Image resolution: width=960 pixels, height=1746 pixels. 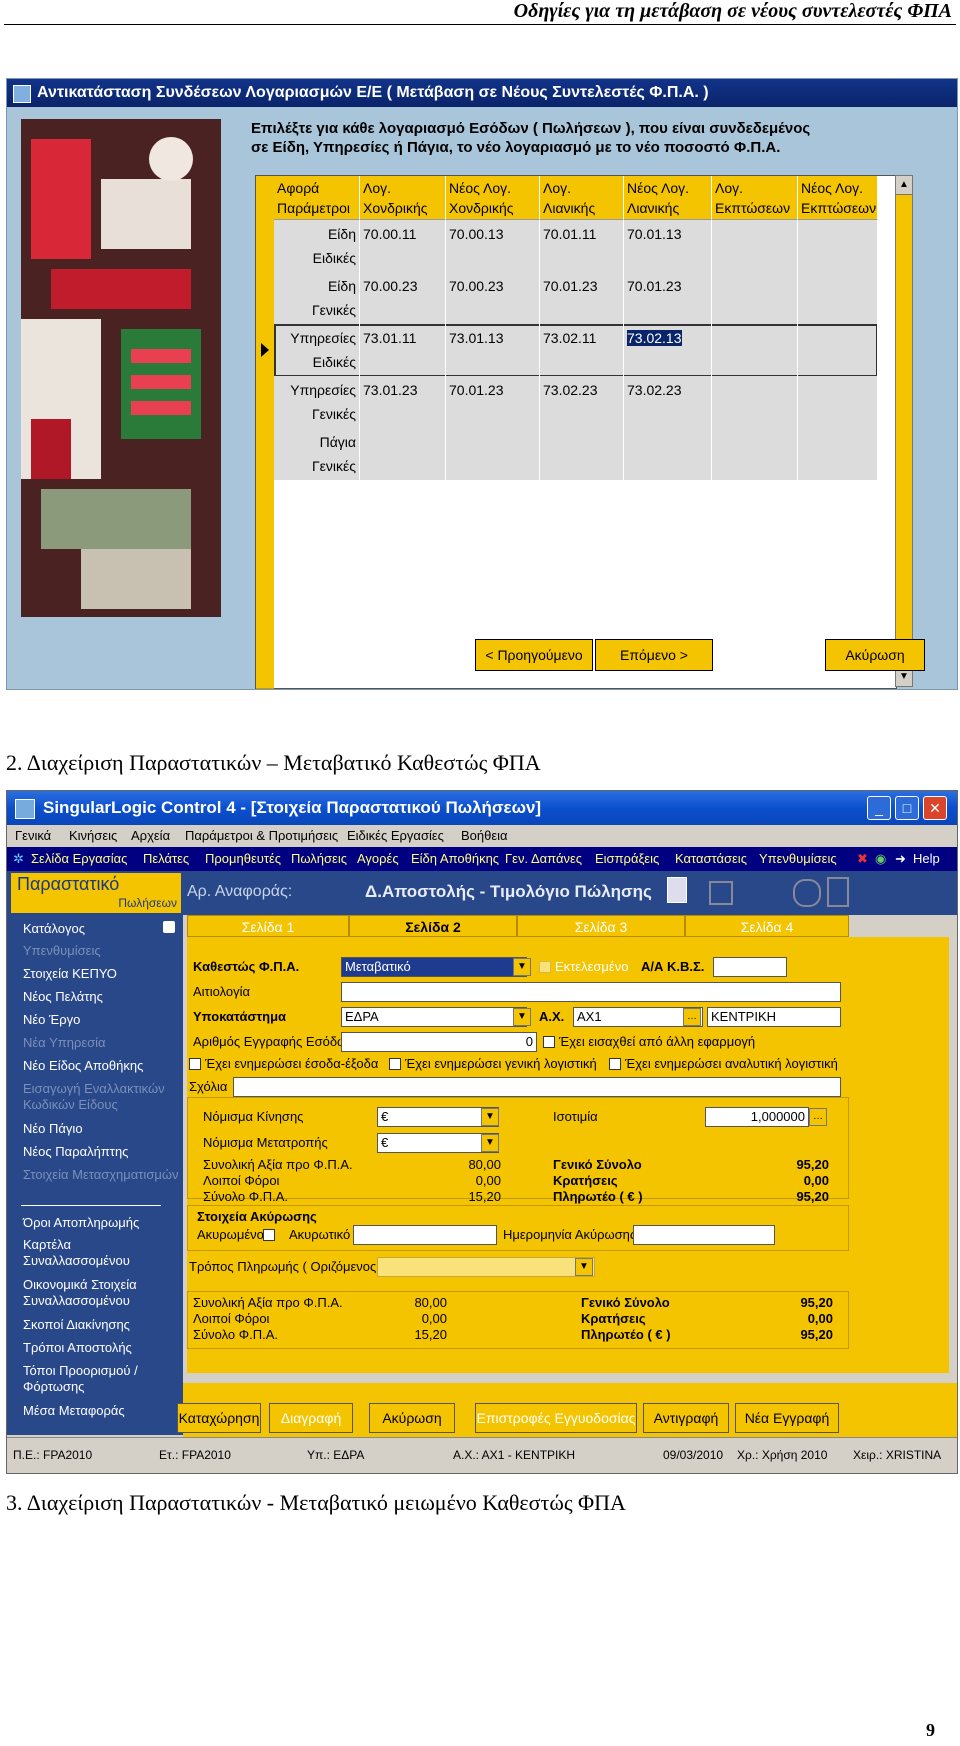 I want to click on cancelling-field, so click(x=425, y=1235).